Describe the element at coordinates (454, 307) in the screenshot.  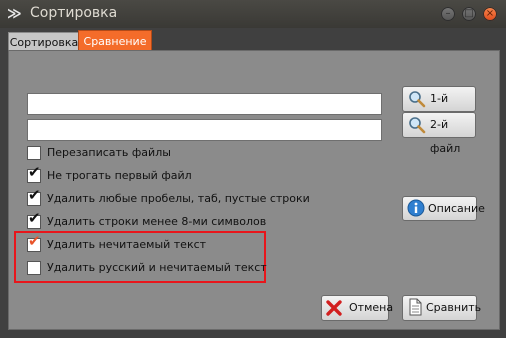
I see `compare-label: Сравнить` at that location.